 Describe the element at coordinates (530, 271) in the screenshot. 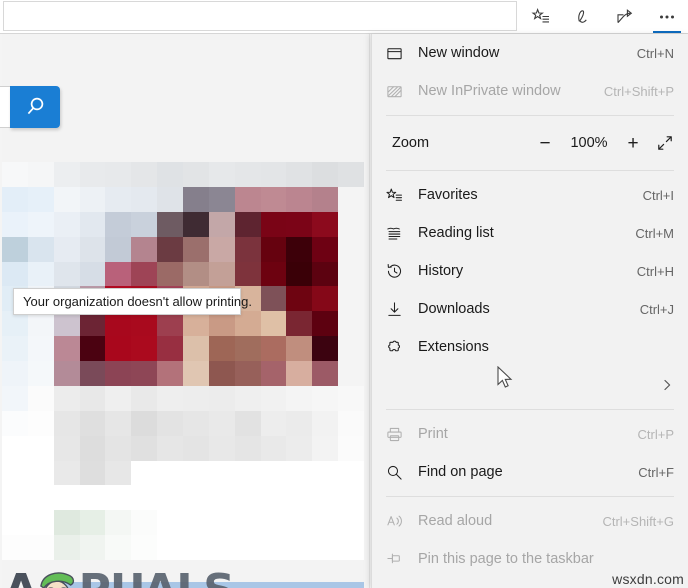

I see `menu-item-history: History Ctrl+H` at that location.